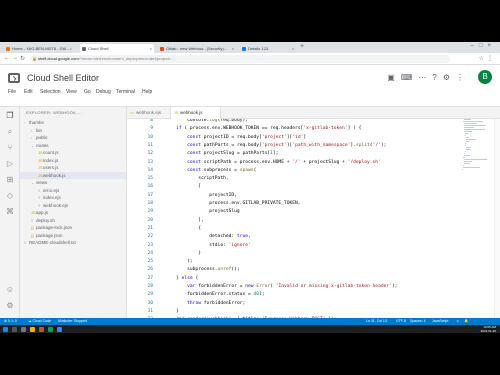 This screenshot has width=500, height=375. Describe the element at coordinates (23, 329) in the screenshot. I see `task-view-icon` at that location.